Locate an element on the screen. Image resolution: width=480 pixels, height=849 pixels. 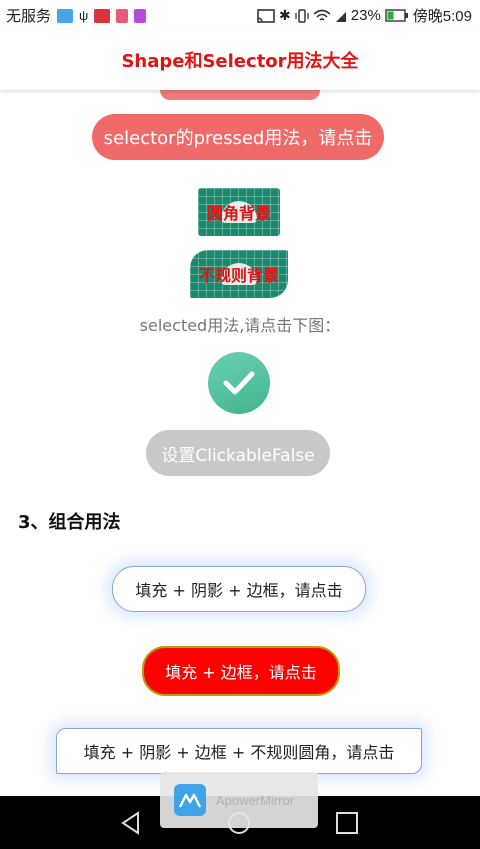
title-bar: Shape和Selector用法大全 is located at coordinates (240, 60).